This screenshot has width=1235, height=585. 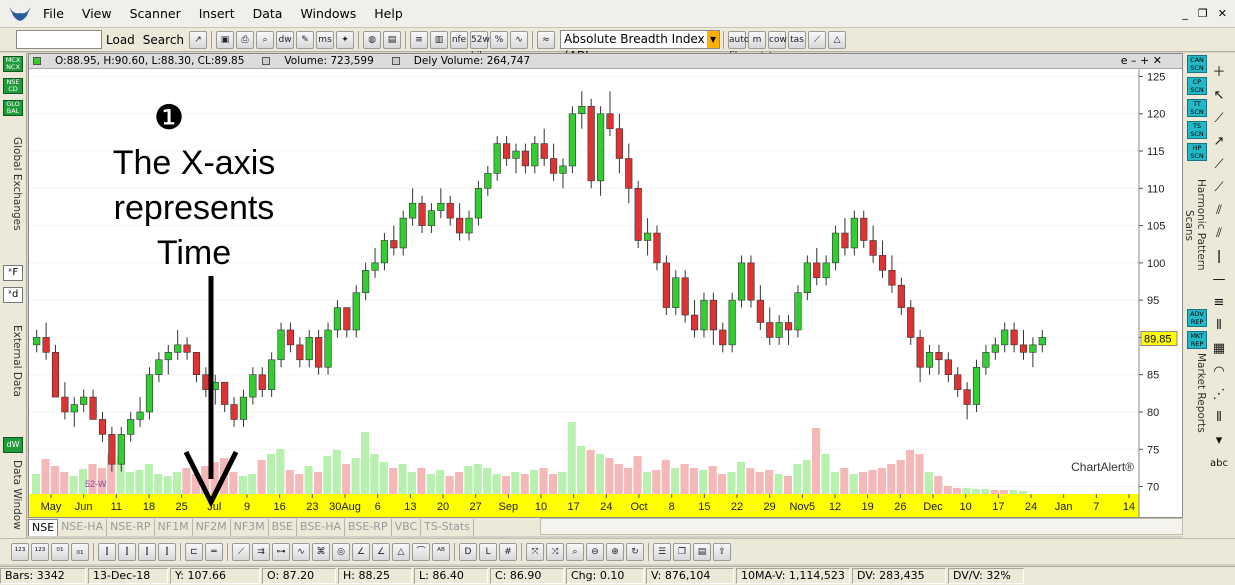 I want to click on tab-nf1m: NF1M, so click(x=174, y=527).